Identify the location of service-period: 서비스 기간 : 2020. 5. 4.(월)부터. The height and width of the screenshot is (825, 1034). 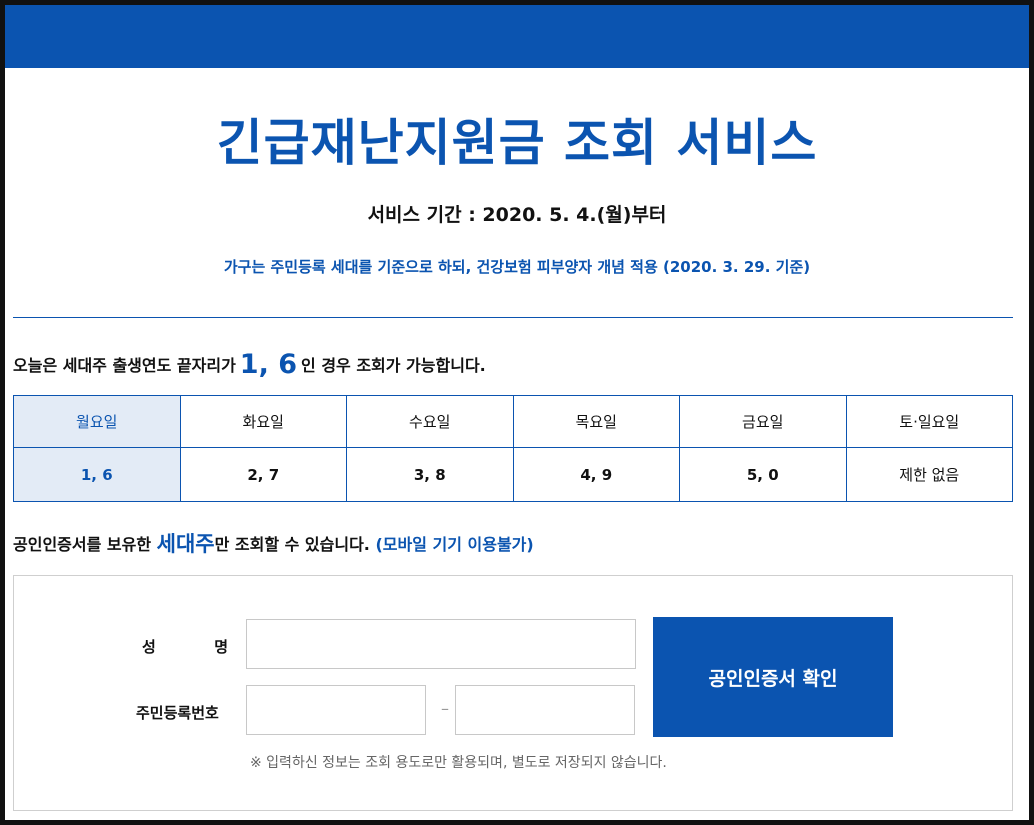
(517, 215).